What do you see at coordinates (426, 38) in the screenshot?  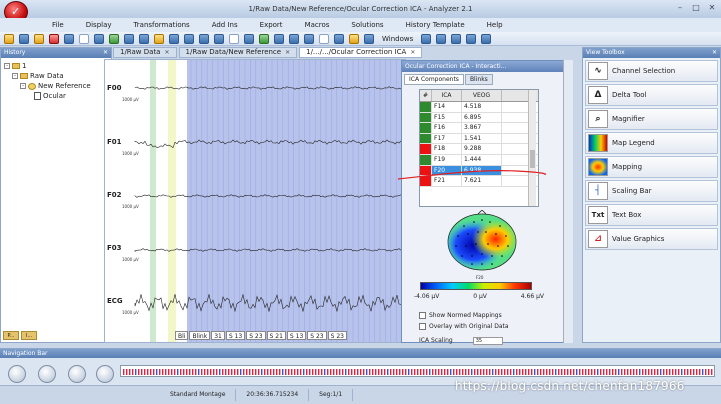 I see `tile-horizontal-icon` at bounding box center [426, 38].